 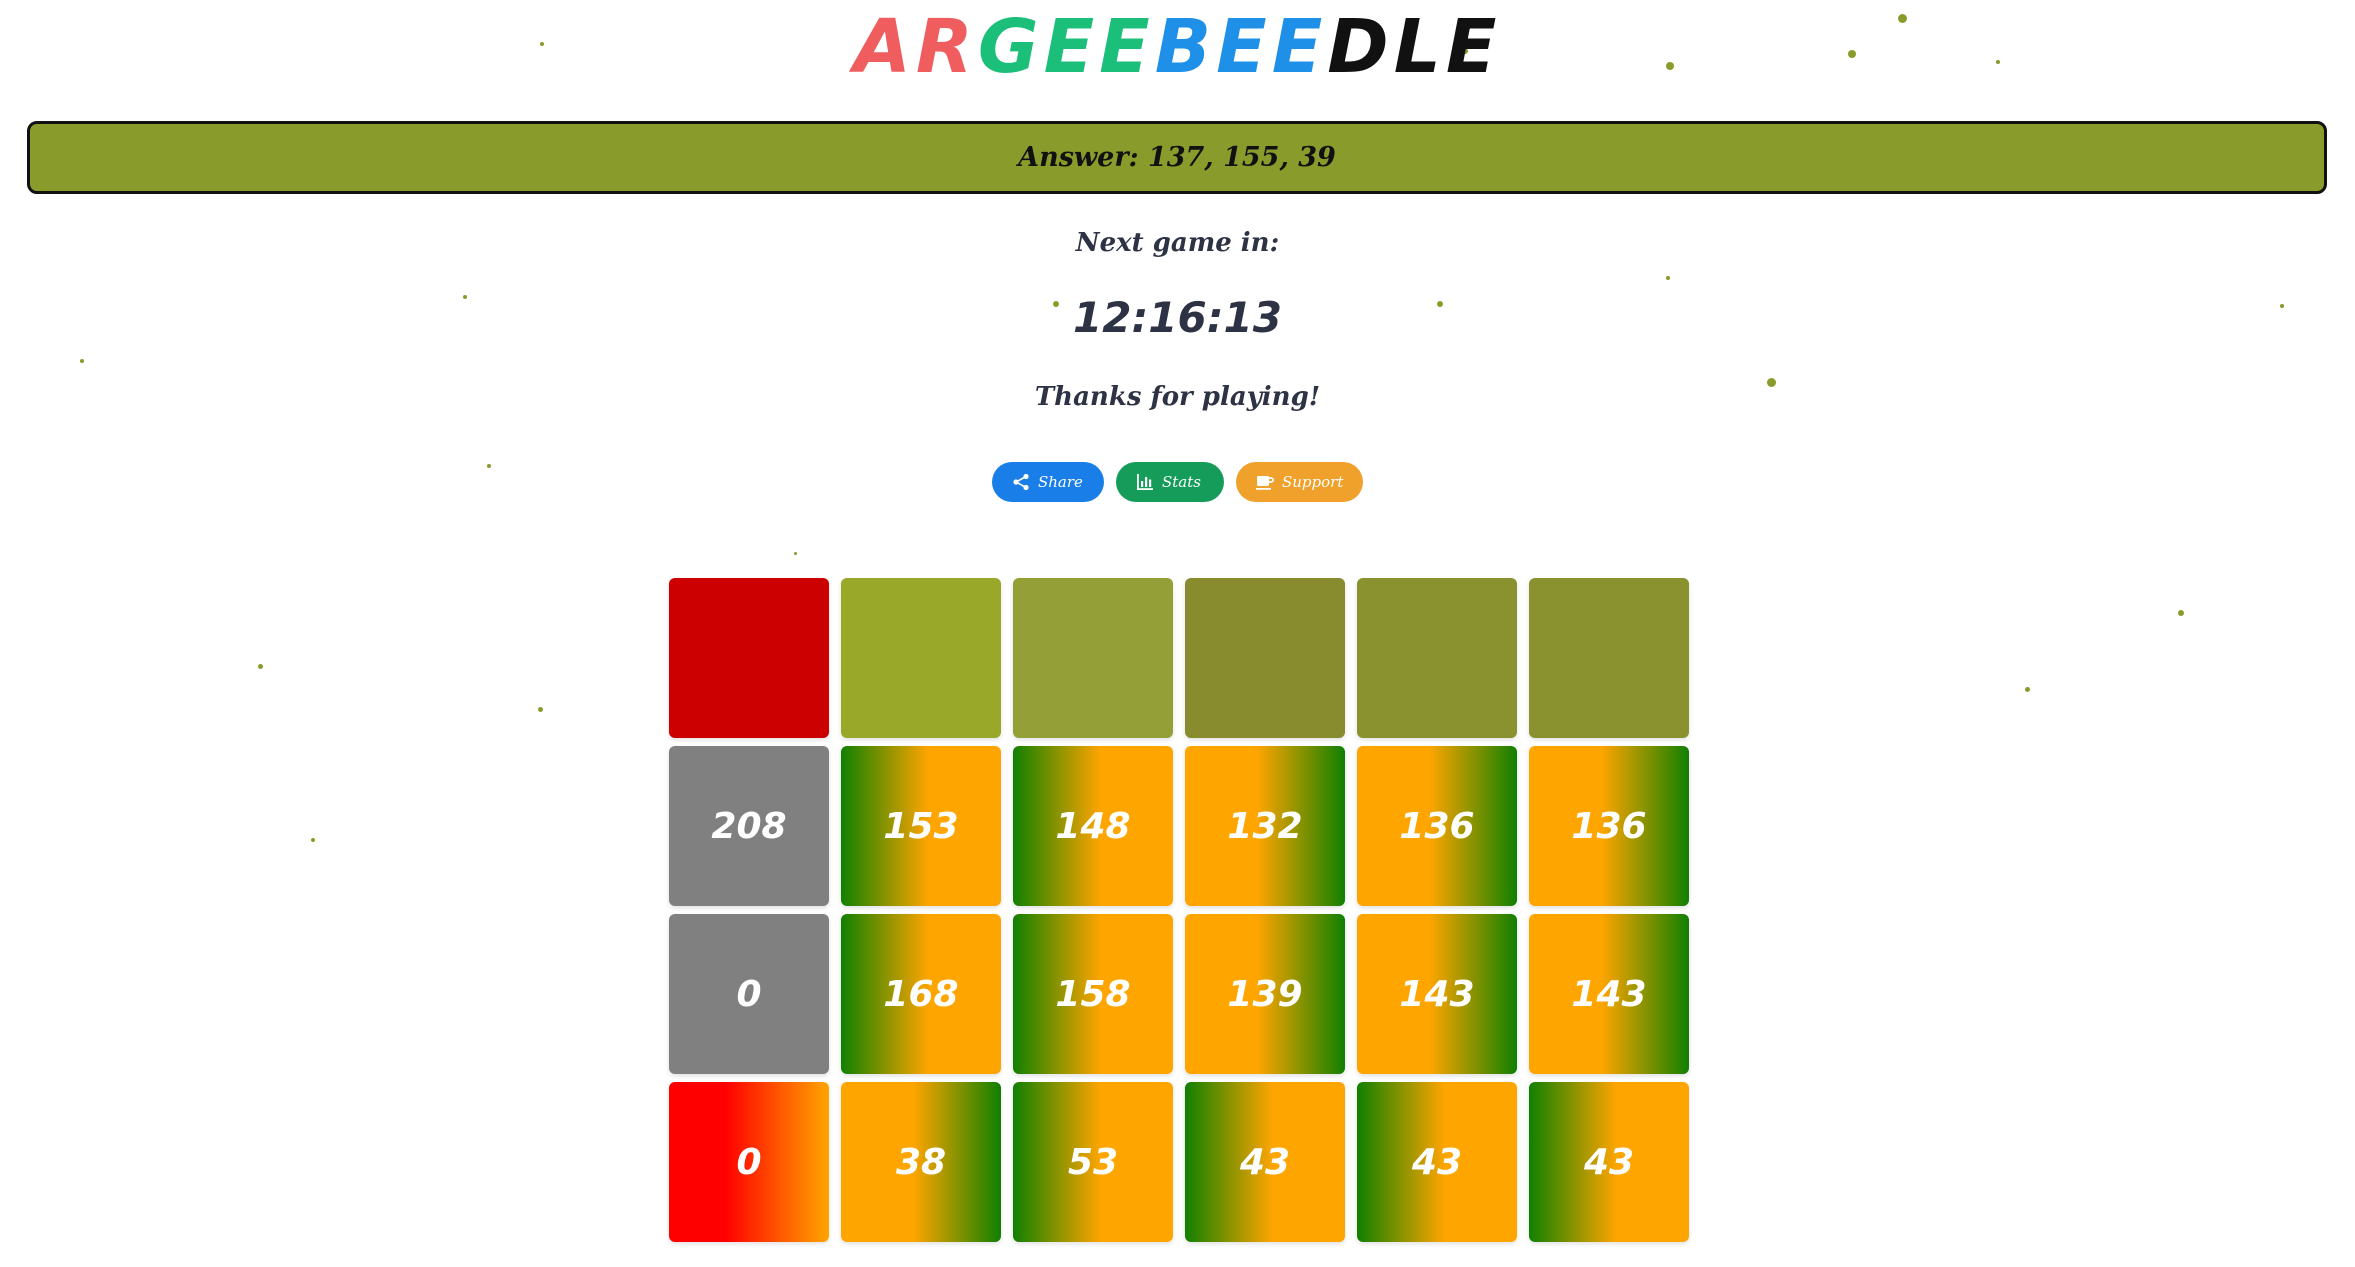 I want to click on title-letter: B, so click(x=1185, y=47).